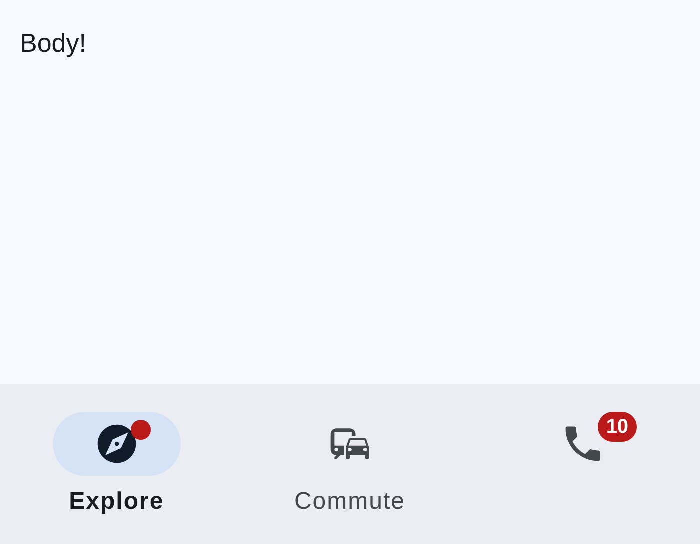  Describe the element at coordinates (53, 43) in the screenshot. I see `body-text: Body!` at that location.